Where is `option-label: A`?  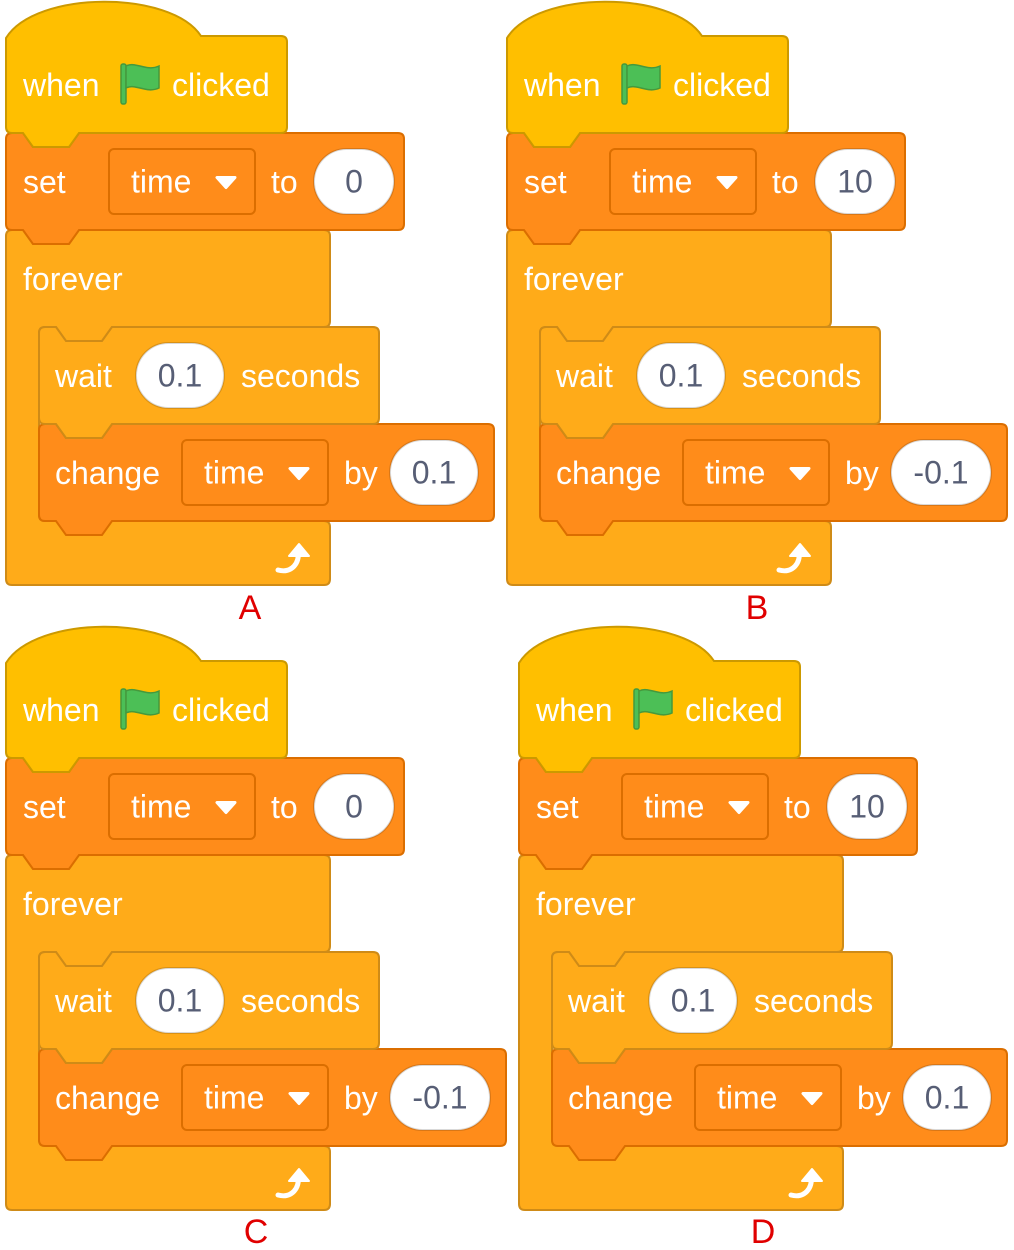
option-label: A is located at coordinates (250, 608).